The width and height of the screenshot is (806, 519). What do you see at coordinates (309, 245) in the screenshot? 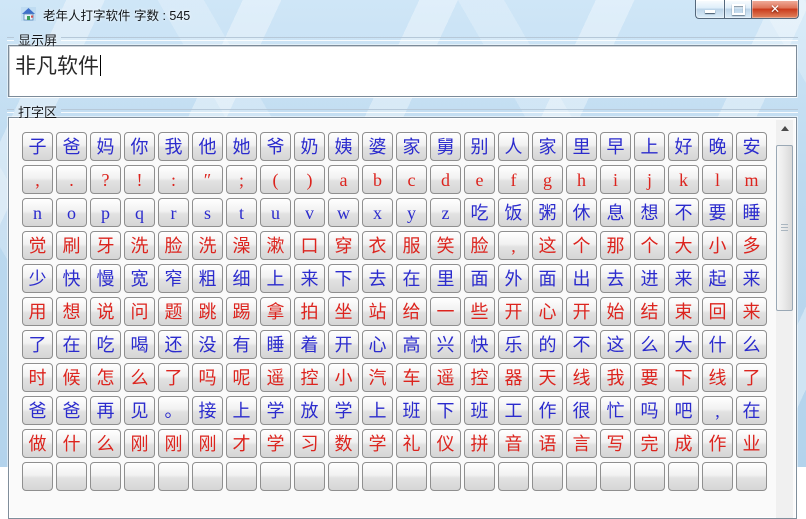
I see `key-button: 口` at bounding box center [309, 245].